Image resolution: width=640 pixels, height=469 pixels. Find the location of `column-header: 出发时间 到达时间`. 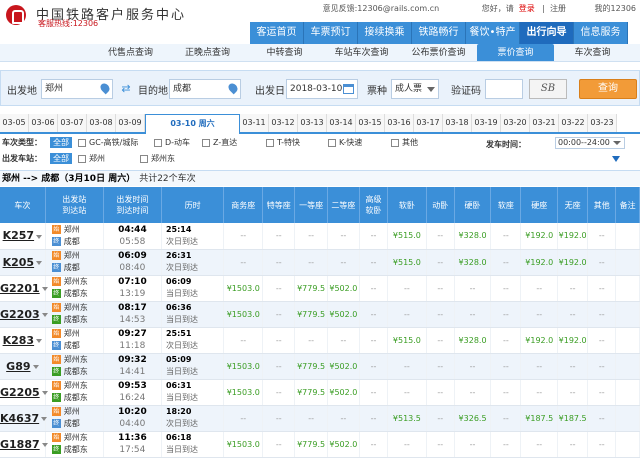

column-header: 出发时间 到达时间 is located at coordinates (132, 205).